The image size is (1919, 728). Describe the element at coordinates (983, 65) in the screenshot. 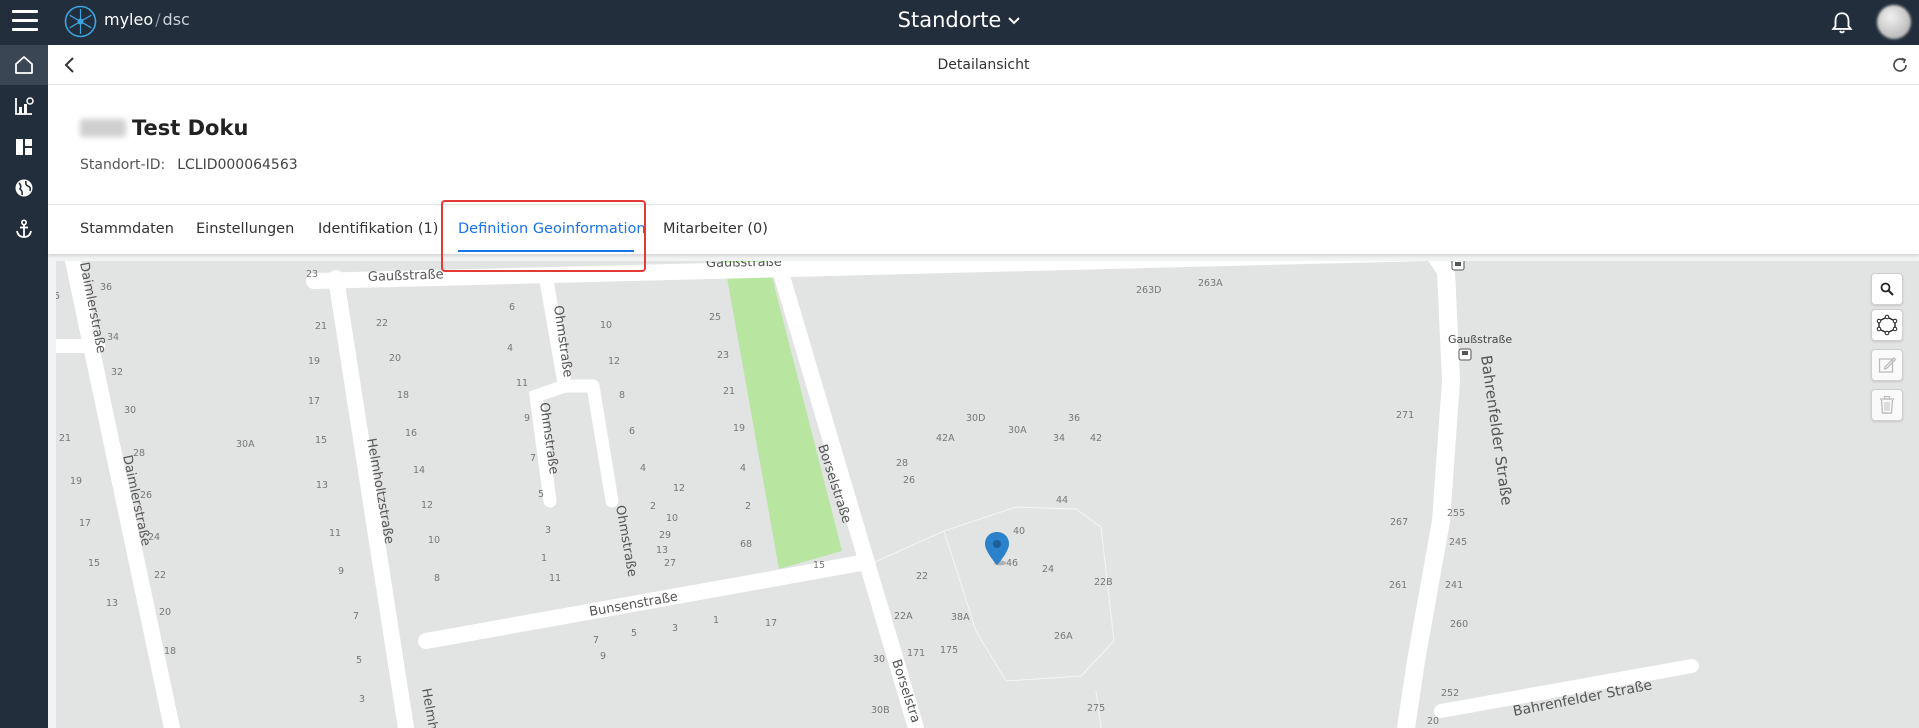

I see `detail-header: Detailansicht` at that location.